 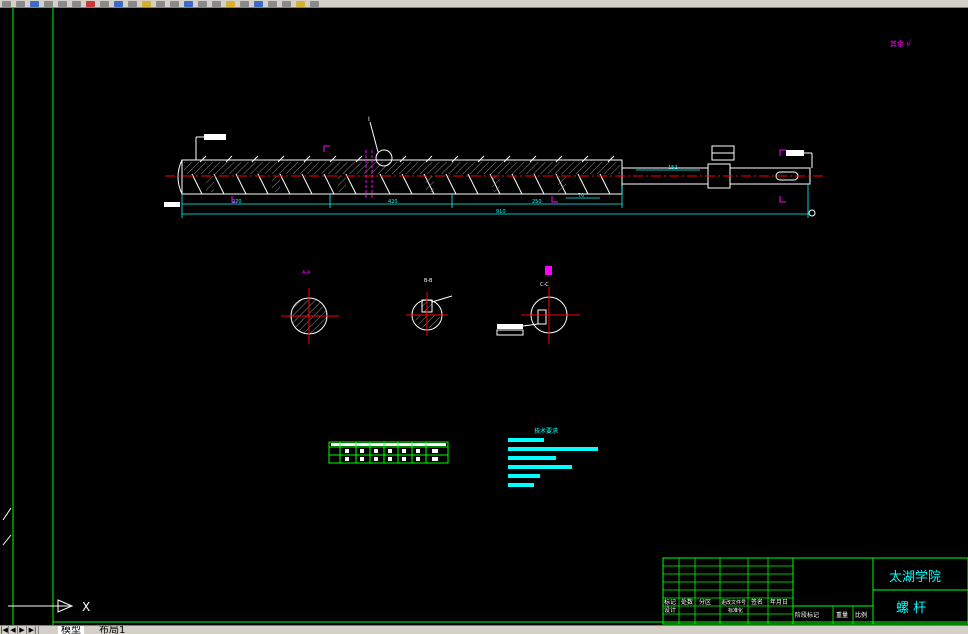 What do you see at coordinates (314, 3) in the screenshot?
I see `help-icon` at bounding box center [314, 3].